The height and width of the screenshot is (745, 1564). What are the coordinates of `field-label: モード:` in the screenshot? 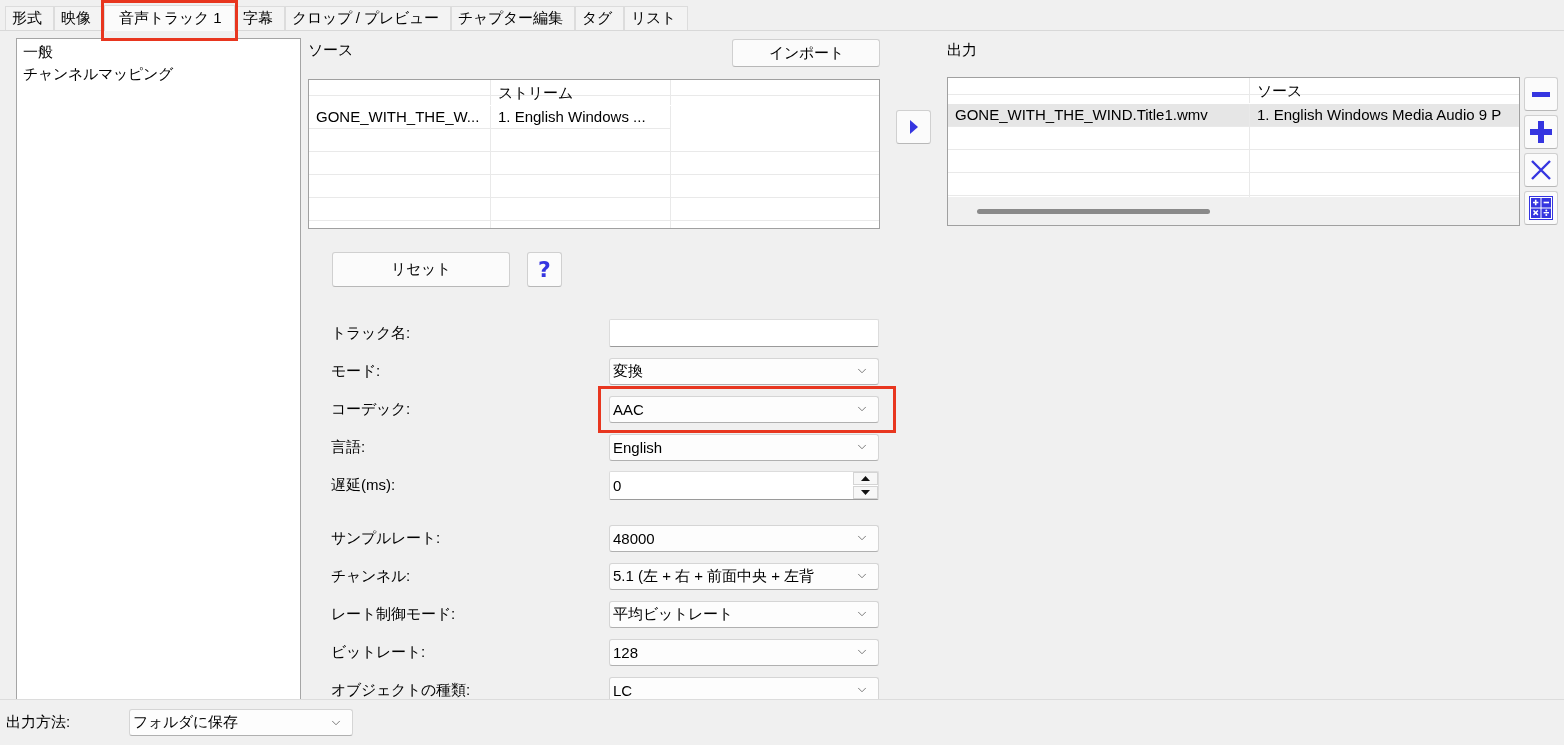 It's located at (356, 371).